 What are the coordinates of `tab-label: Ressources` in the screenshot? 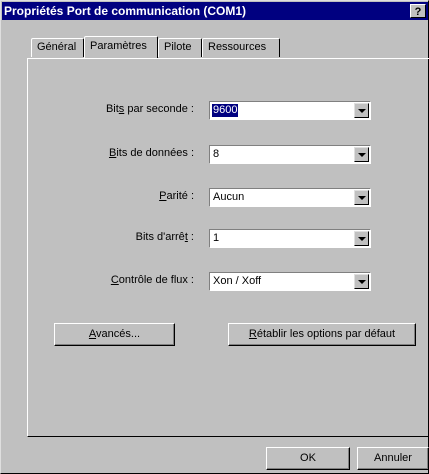 It's located at (237, 47).